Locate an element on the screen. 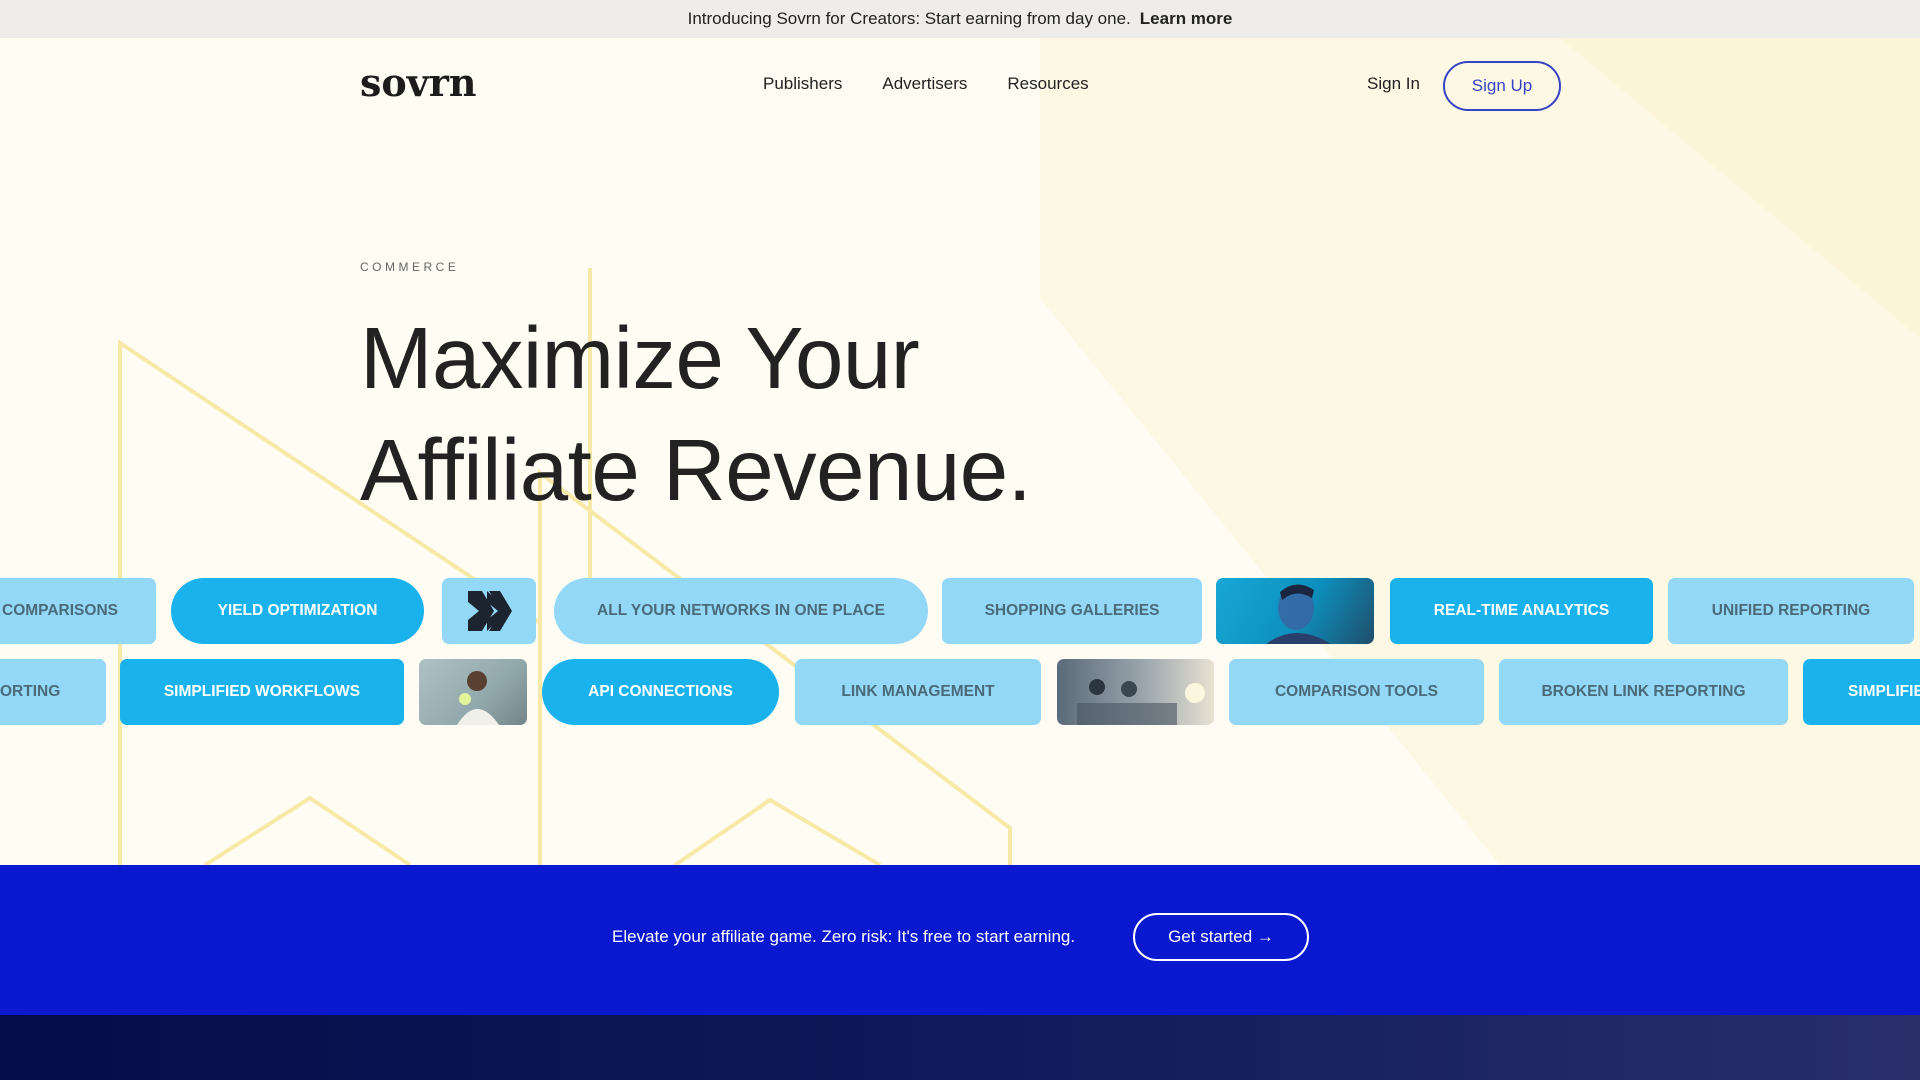 The width and height of the screenshot is (1920, 1080). feature-pill: ALL YOUR NETWORKS IN ONE PLACE is located at coordinates (741, 611).